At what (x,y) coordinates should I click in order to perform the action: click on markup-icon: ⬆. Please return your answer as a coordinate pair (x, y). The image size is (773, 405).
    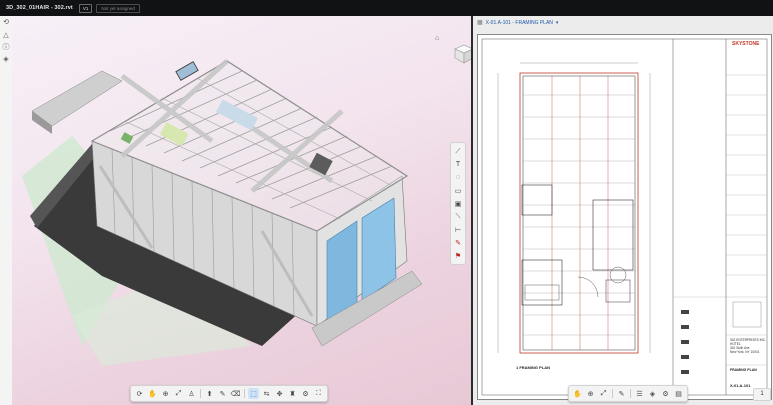
    Looking at the image, I should click on (209, 393).